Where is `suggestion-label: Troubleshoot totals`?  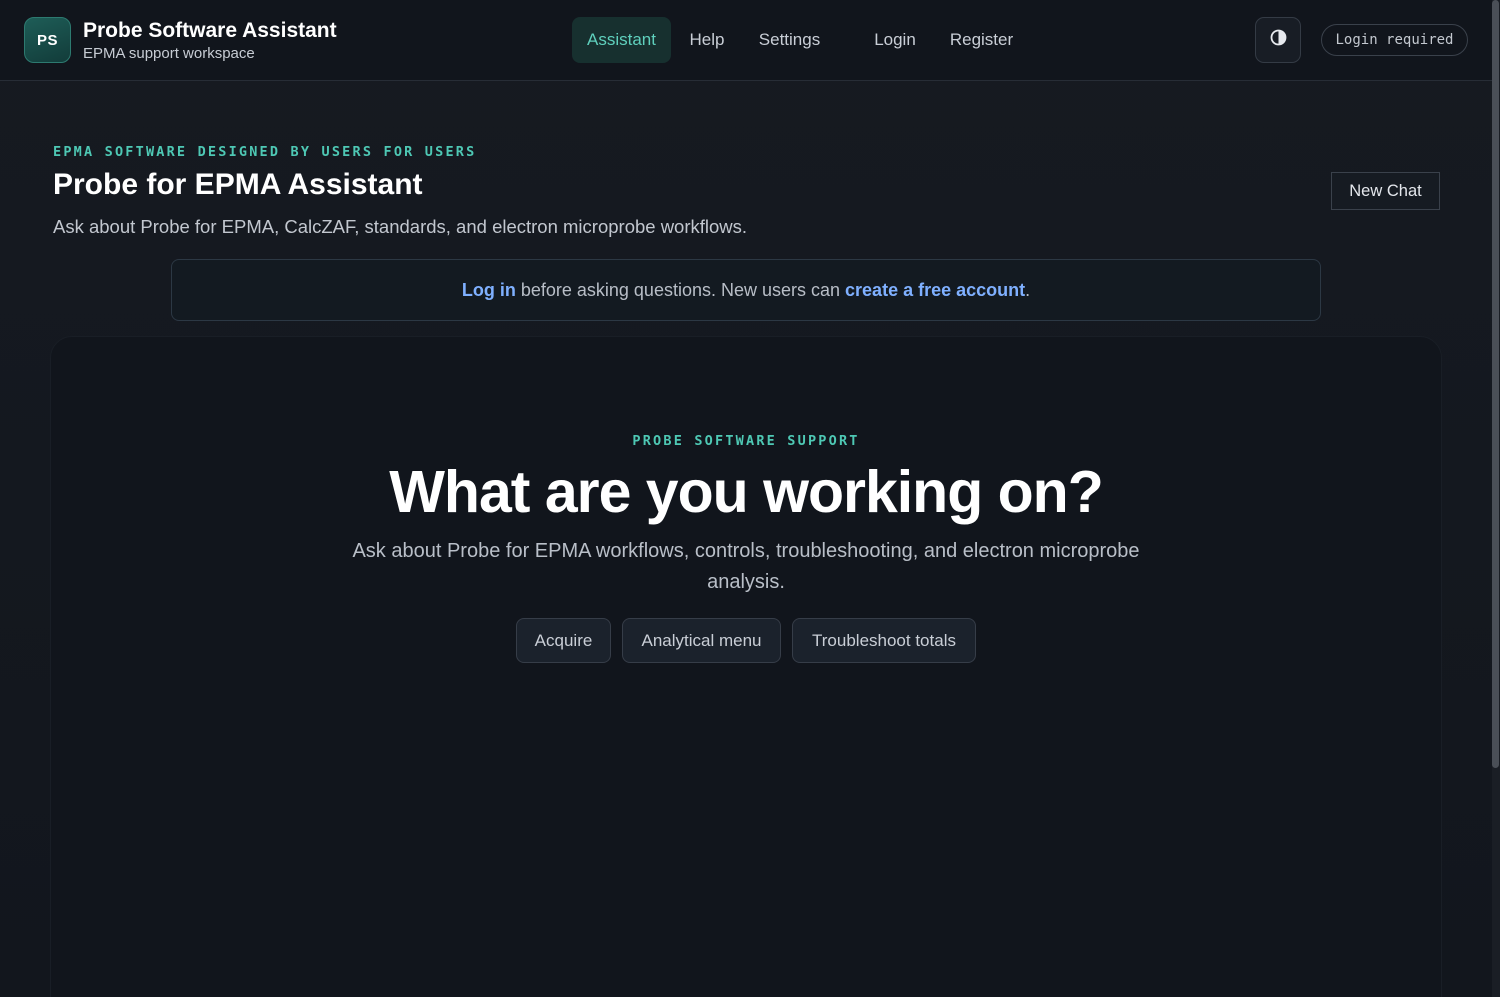 suggestion-label: Troubleshoot totals is located at coordinates (884, 640).